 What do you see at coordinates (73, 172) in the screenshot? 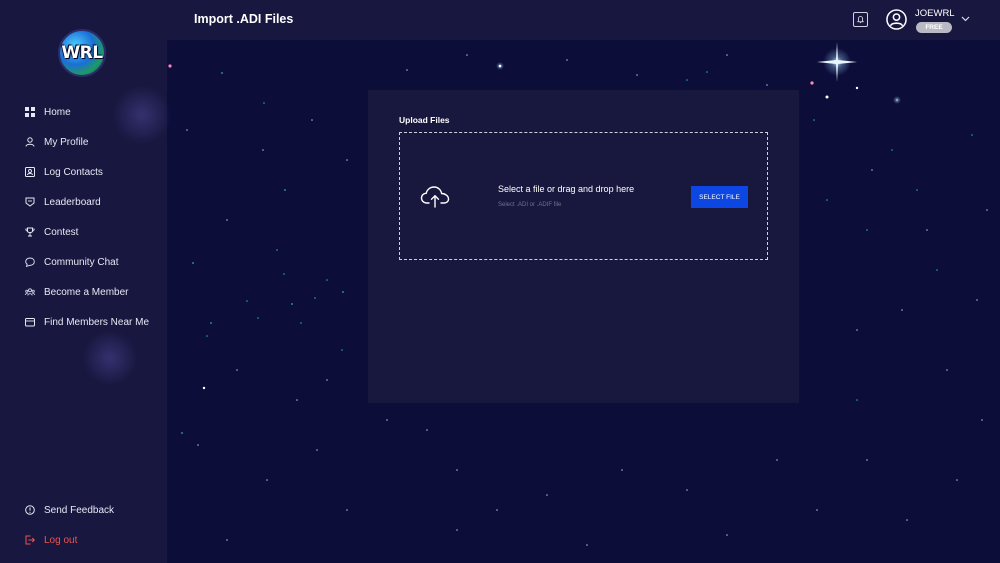
I see `sidebar-item-label: Log Contacts` at bounding box center [73, 172].